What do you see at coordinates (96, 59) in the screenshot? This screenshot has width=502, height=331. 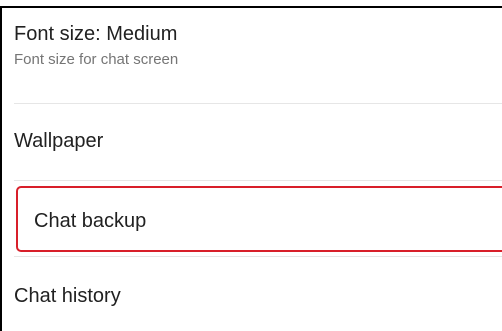 I see `font-size-subtitle: Font size for chat screen` at bounding box center [96, 59].